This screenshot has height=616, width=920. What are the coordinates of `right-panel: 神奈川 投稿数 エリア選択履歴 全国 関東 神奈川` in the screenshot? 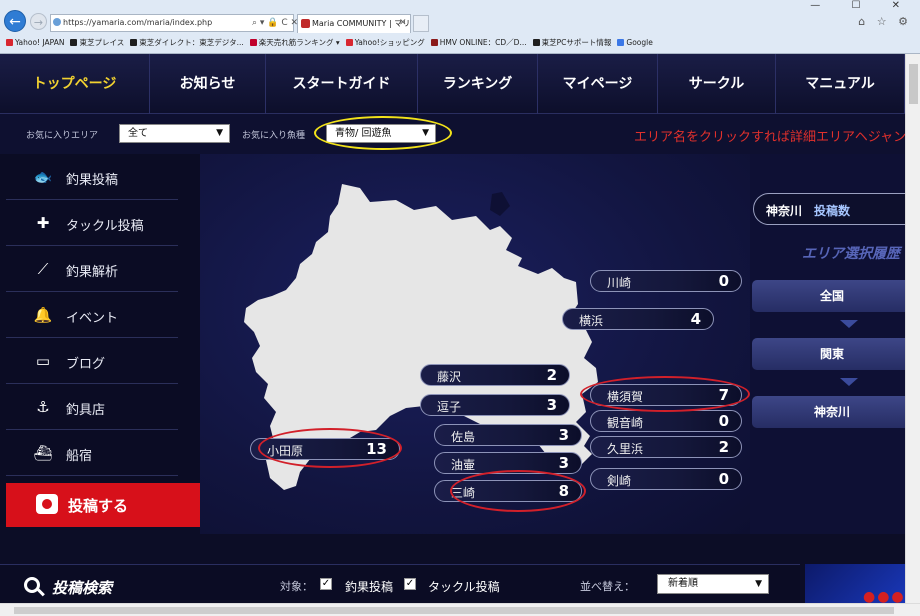 It's located at (827, 344).